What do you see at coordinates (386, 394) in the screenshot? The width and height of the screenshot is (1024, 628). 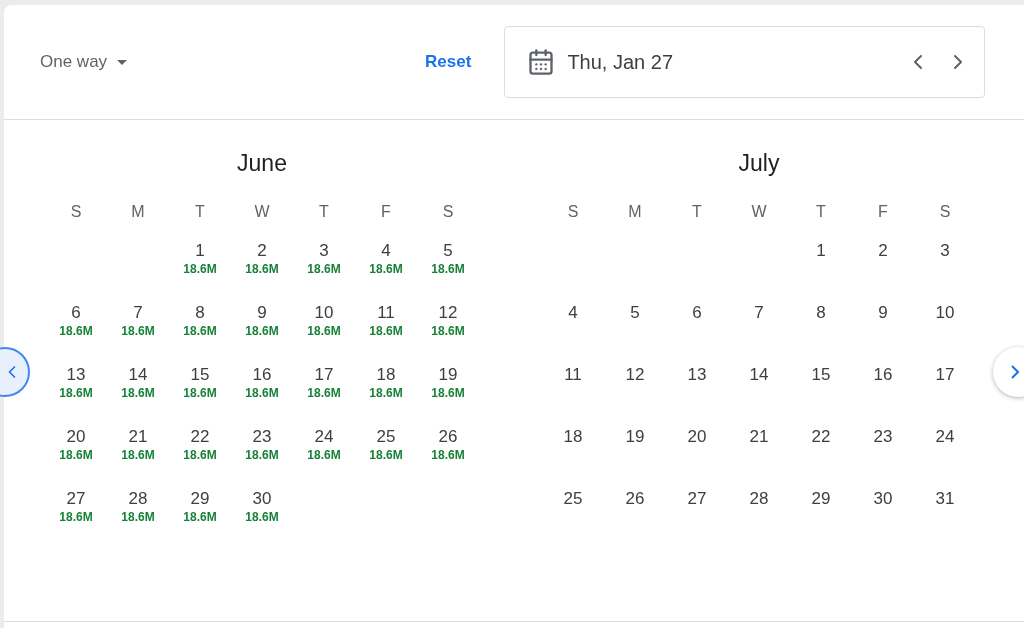 I see `day-cell: 18 18.6M` at bounding box center [386, 394].